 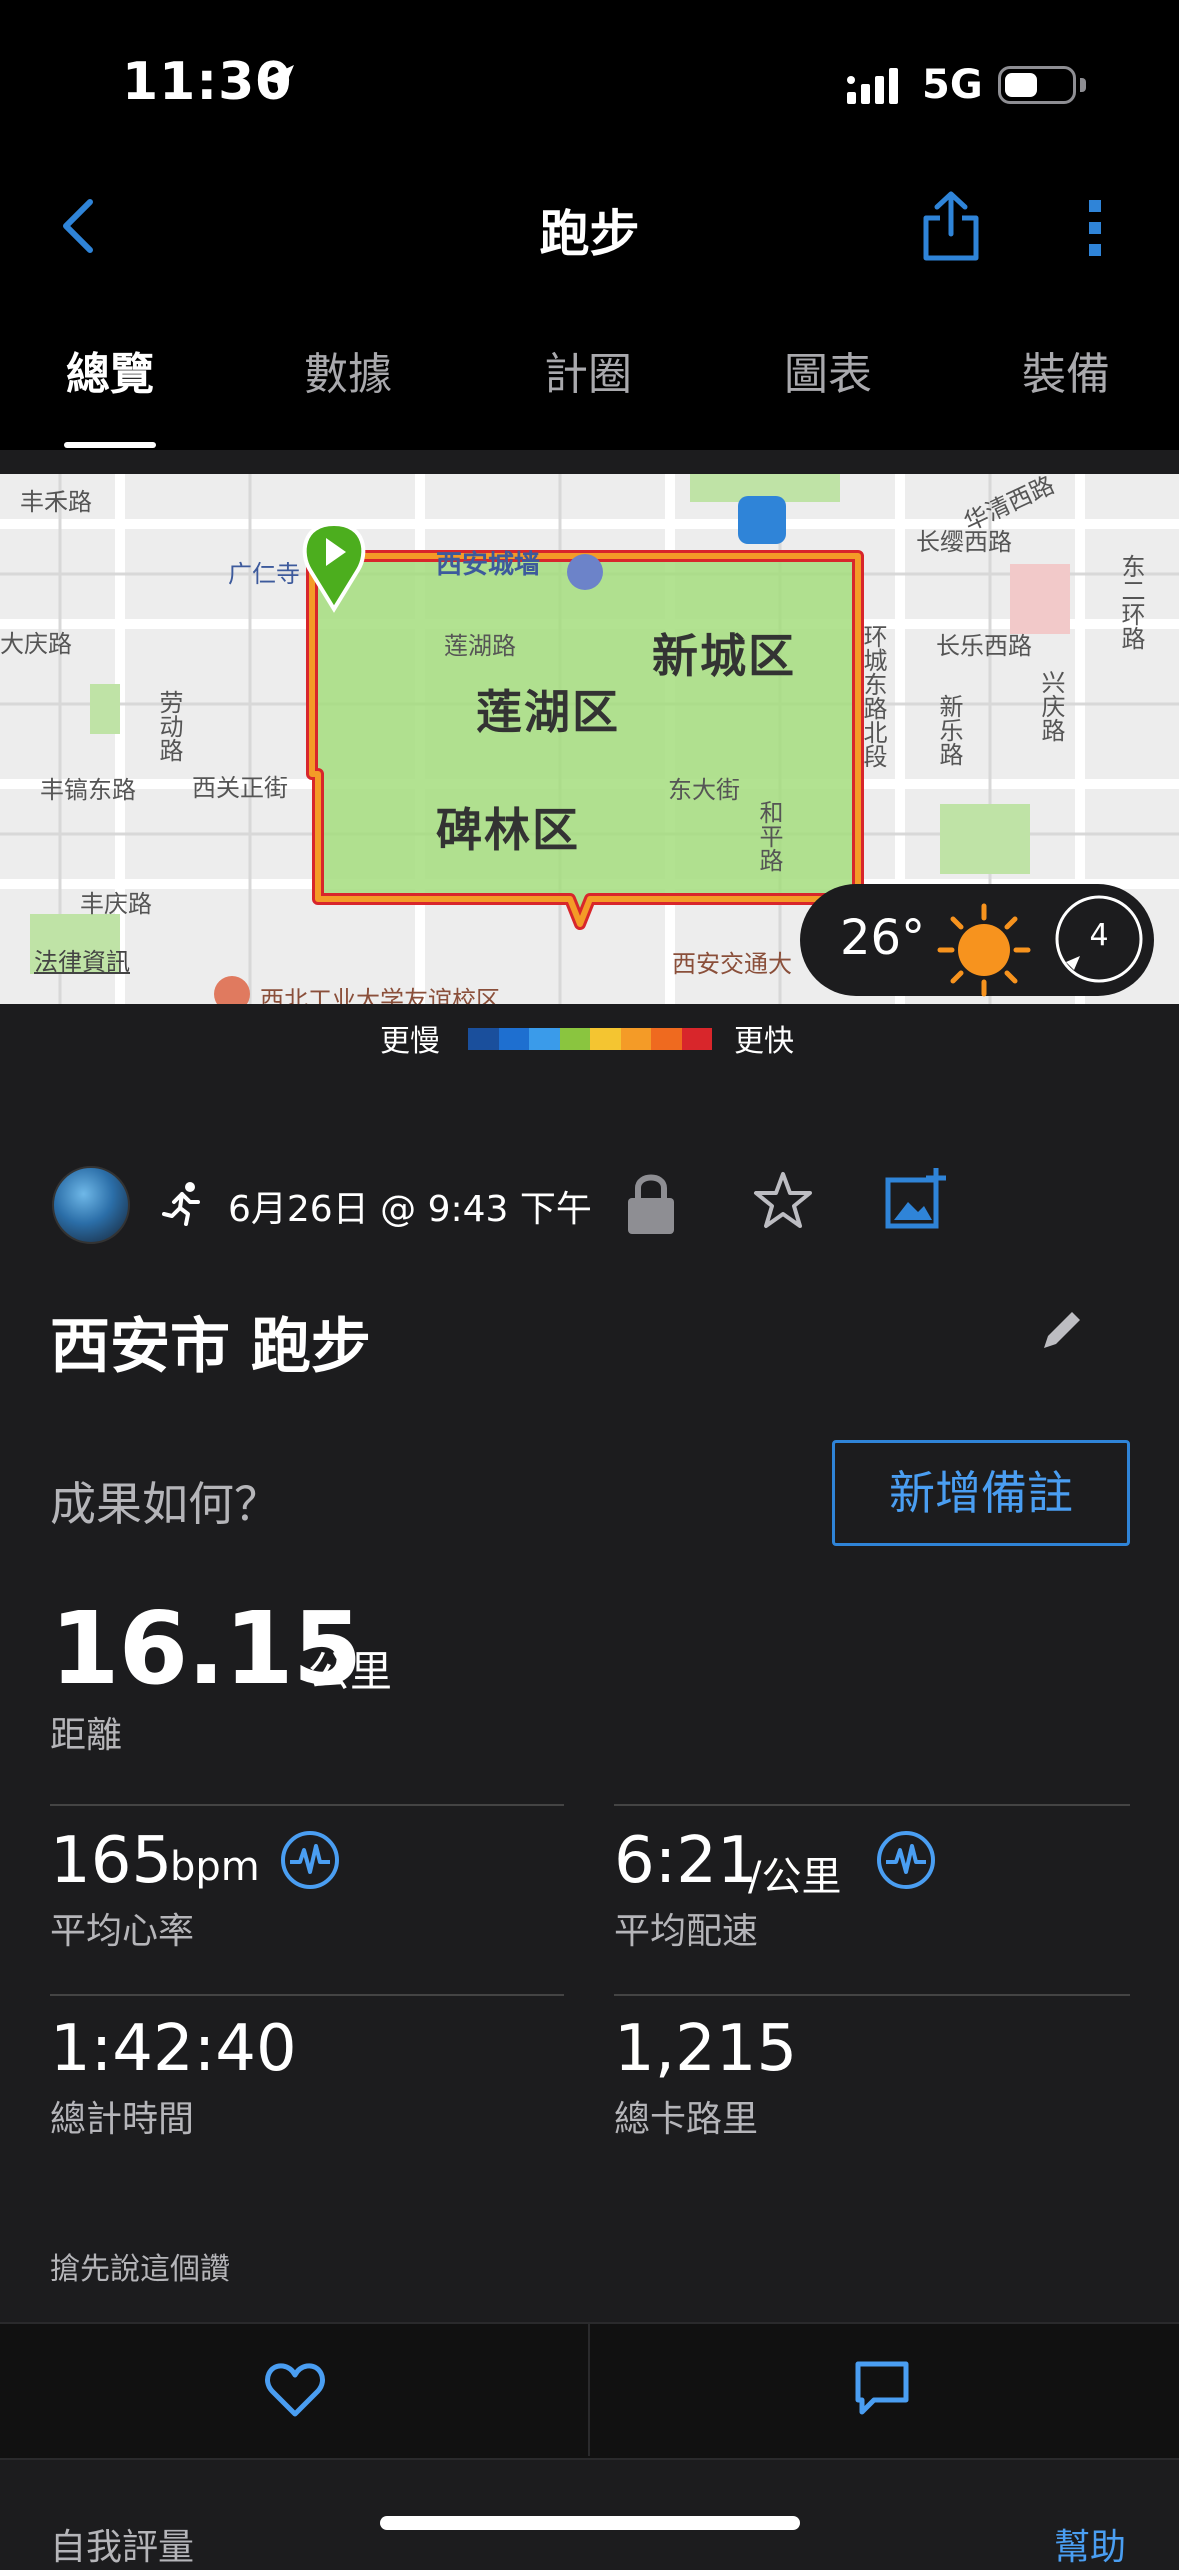 I want to click on map-road-label: 长缨西路, so click(x=964, y=542).